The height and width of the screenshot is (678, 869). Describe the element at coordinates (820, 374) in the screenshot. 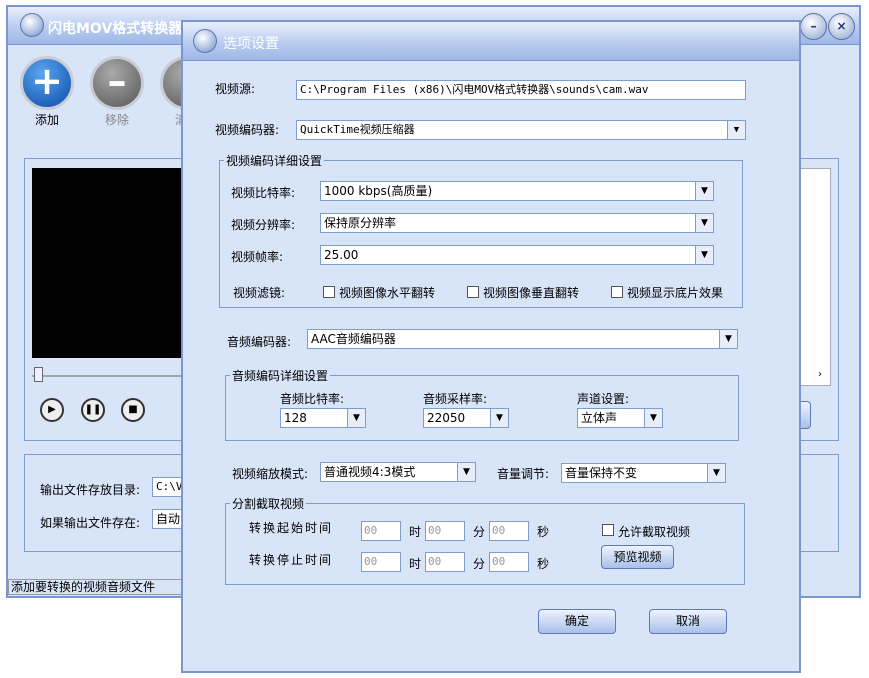

I see `scroll-right-icon: ›` at that location.